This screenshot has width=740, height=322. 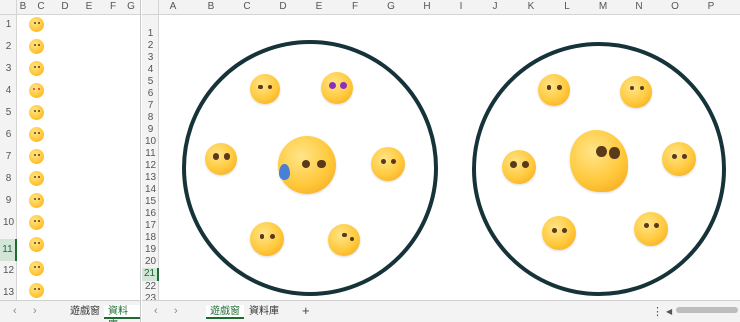 What do you see at coordinates (150, 238) in the screenshot?
I see `row-header: 18` at bounding box center [150, 238].